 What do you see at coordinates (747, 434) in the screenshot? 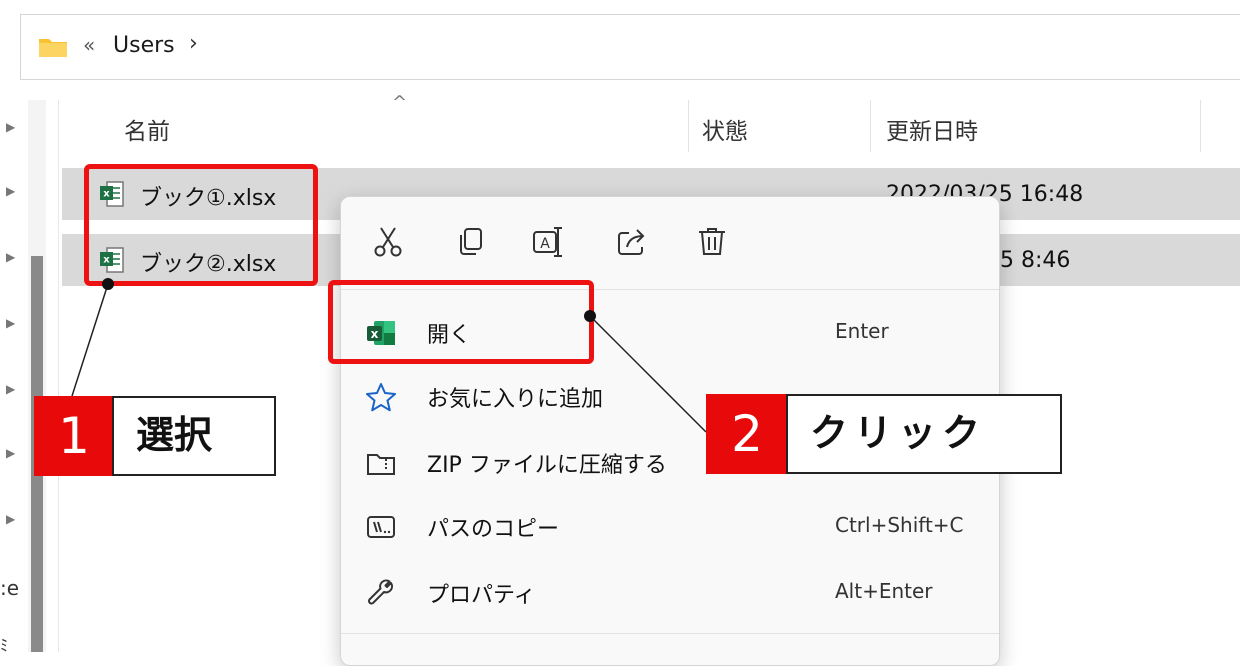
I see `callout-number: 2` at bounding box center [747, 434].